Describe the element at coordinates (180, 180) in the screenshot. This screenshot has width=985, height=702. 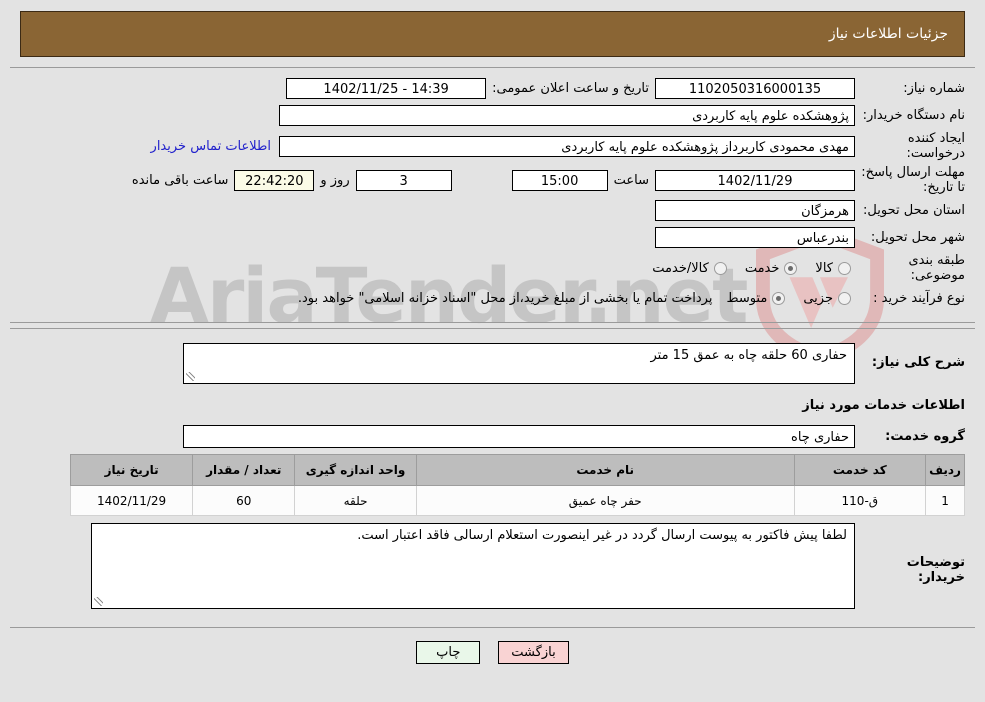
I see `remaining-hours-label: ساعت باقی مانده` at that location.